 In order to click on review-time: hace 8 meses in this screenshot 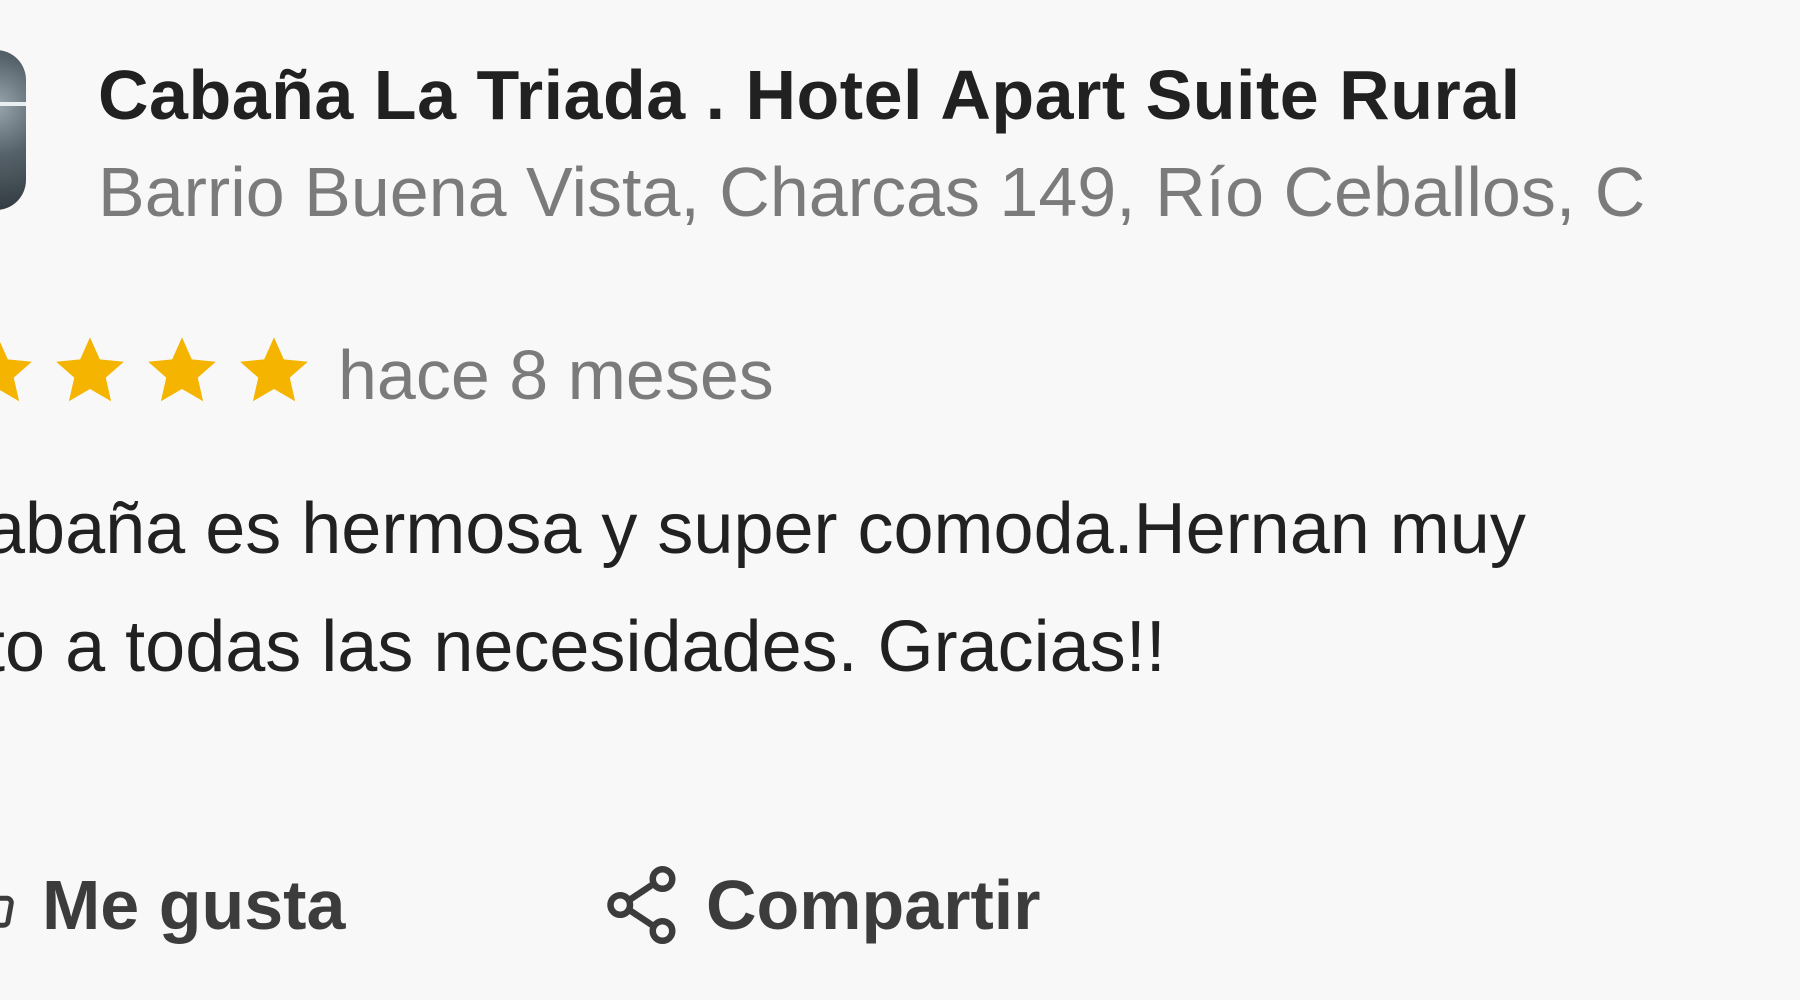, I will do `click(556, 375)`.